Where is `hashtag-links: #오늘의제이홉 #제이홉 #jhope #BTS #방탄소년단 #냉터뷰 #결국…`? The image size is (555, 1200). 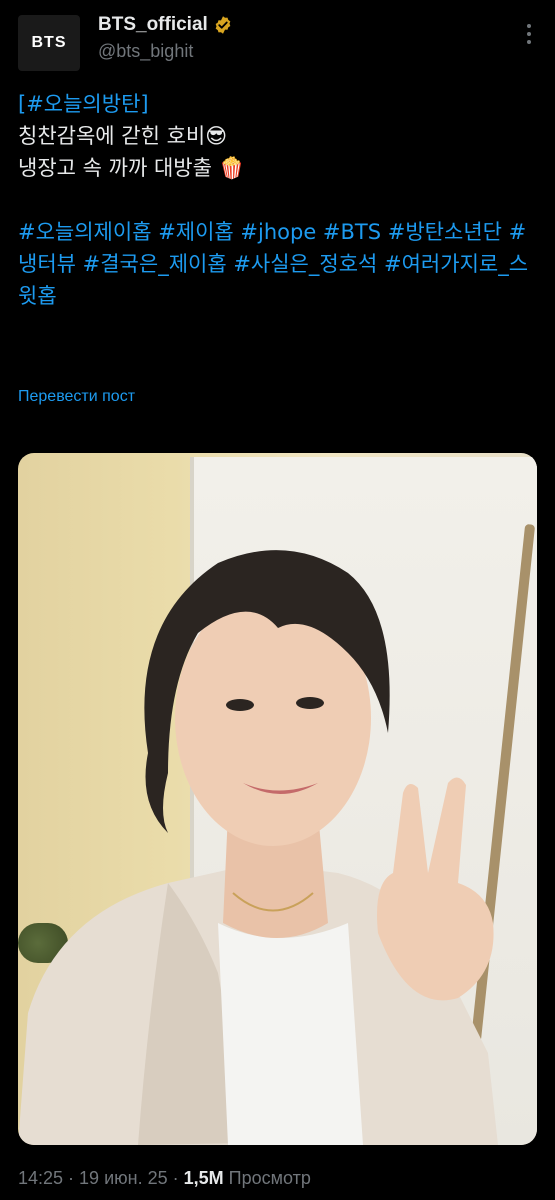
hashtag-links: #오늘의제이홉 #제이홉 #jhope #BTS #방탄소년단 #냉터뷰 #결국… is located at coordinates (273, 264).